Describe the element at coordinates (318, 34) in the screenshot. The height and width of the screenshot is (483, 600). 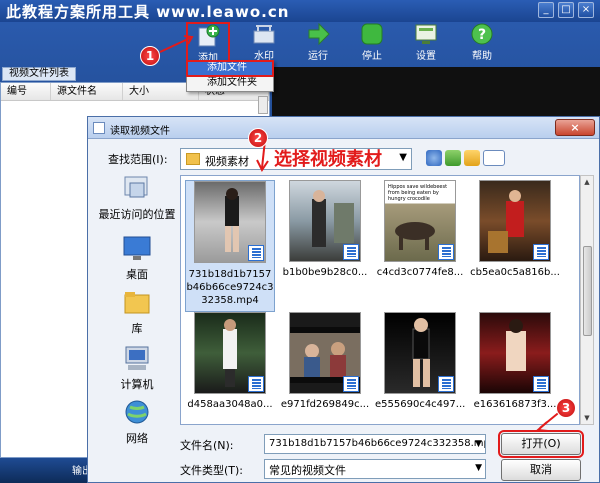
I see `run-icon` at that location.